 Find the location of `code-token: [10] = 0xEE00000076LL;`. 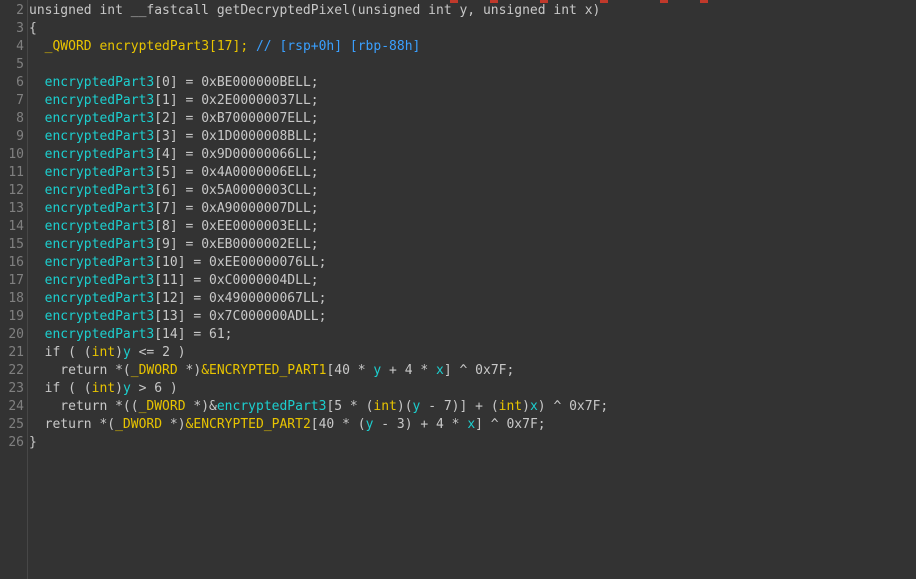

code-token: [10] = 0xEE00000076LL; is located at coordinates (240, 262).